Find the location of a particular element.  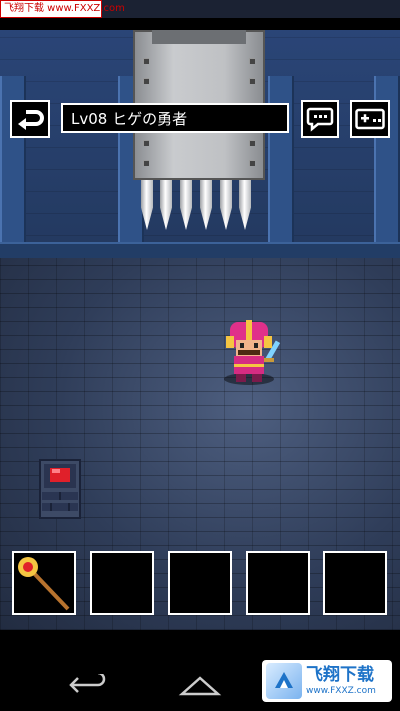

magic-staff-icon is located at coordinates (44, 584).